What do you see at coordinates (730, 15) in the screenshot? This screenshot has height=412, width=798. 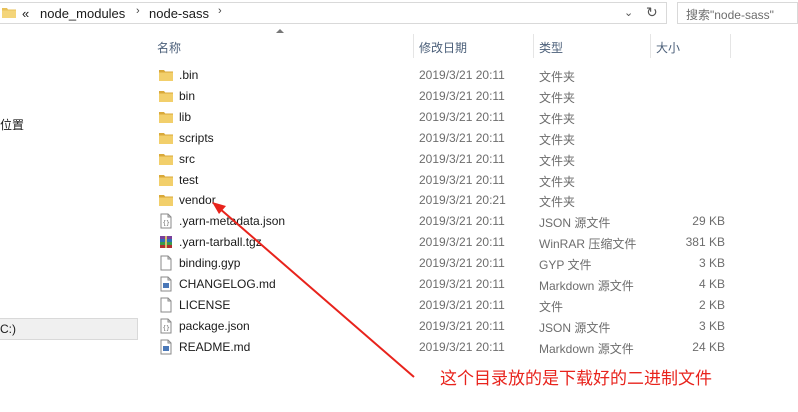 I see `search-placeholder: 搜索"node-sass"` at bounding box center [730, 15].